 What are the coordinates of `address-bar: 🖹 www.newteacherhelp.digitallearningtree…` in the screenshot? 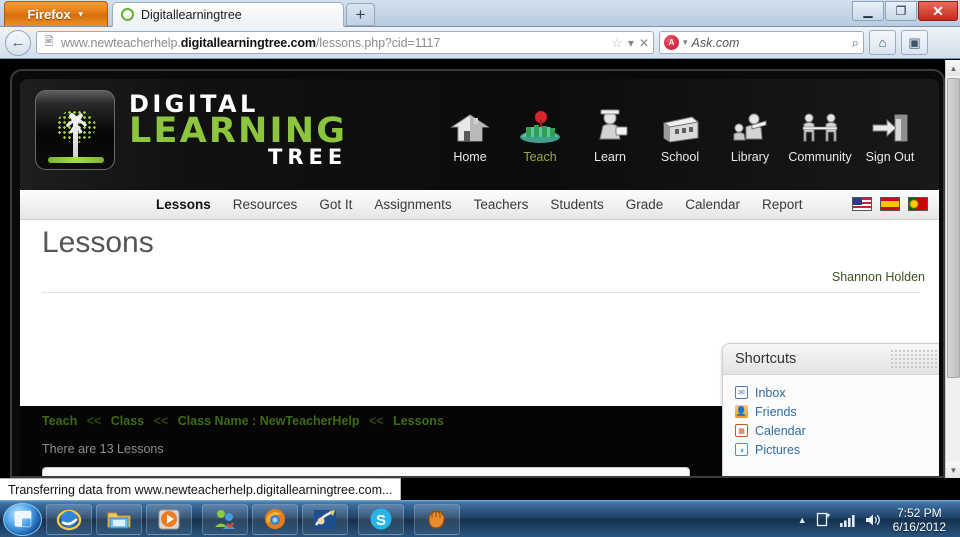 It's located at (345, 42).